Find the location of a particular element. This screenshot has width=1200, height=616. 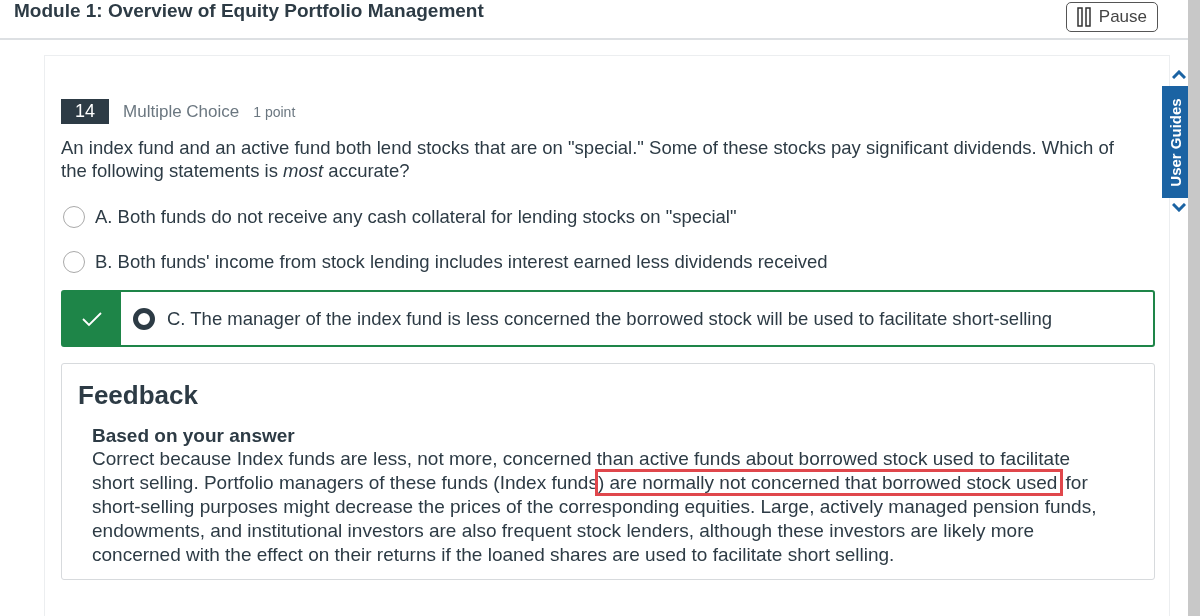

question-type: Multiple Choice is located at coordinates (181, 111).